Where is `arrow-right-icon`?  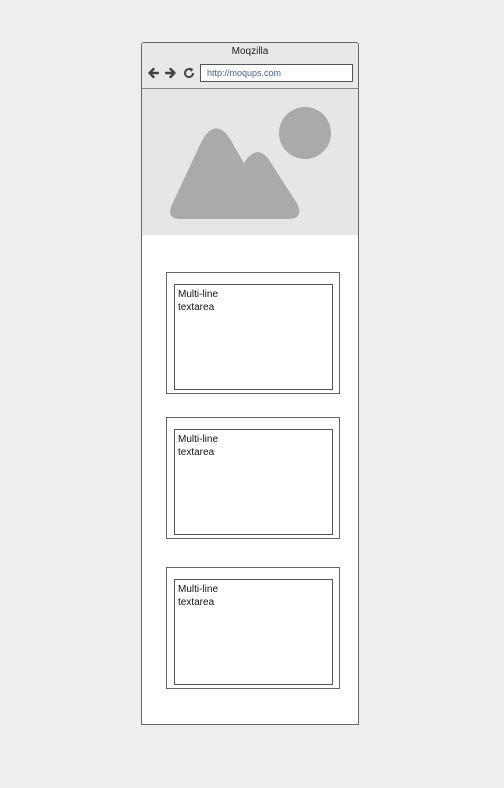 arrow-right-icon is located at coordinates (170, 73).